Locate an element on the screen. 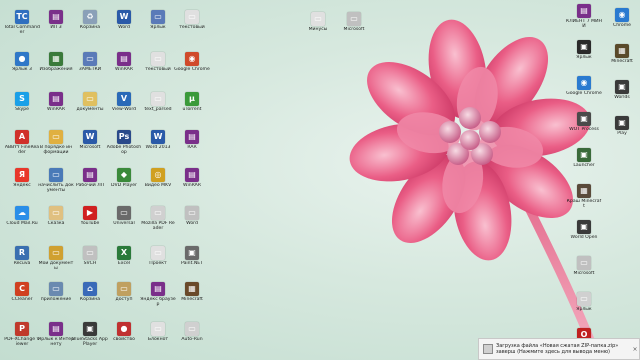 This screenshot has width=640, height=360. desktop-shortcut: ▤ ИП 3 is located at coordinates (56, 26).